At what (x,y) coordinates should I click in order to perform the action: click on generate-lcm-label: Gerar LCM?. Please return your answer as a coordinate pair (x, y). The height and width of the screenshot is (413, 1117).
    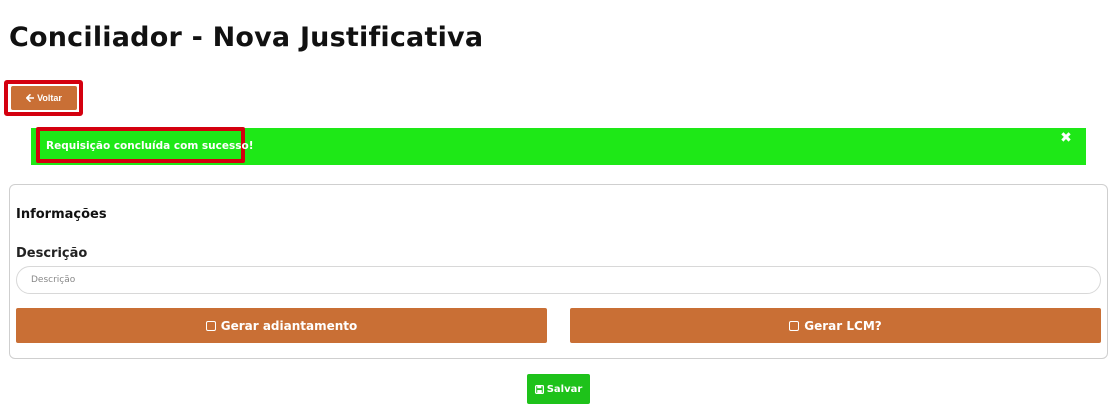
    Looking at the image, I should click on (843, 325).